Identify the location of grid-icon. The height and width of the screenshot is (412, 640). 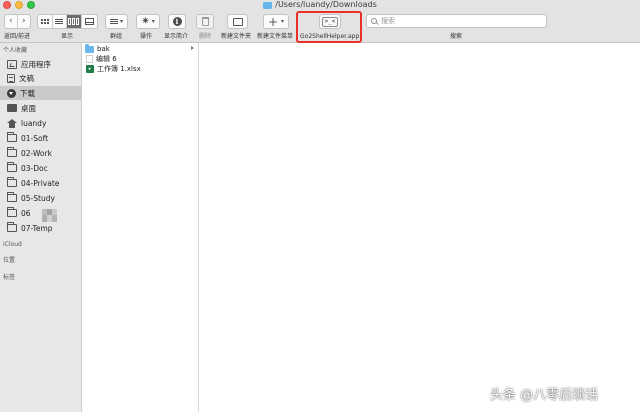
(44, 21).